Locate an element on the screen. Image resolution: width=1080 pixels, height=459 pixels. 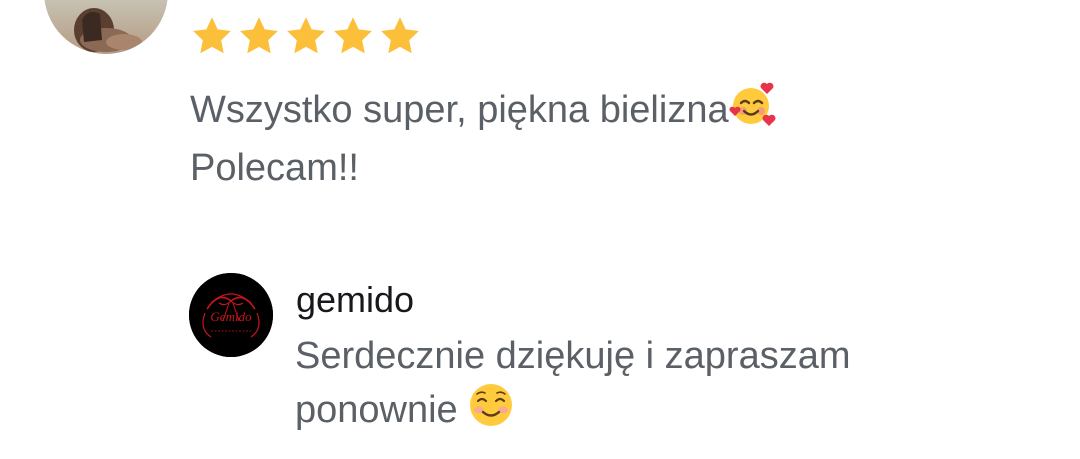
review-text-line-1: Wszystko super, piękna bielizna is located at coordinates (600, 111).